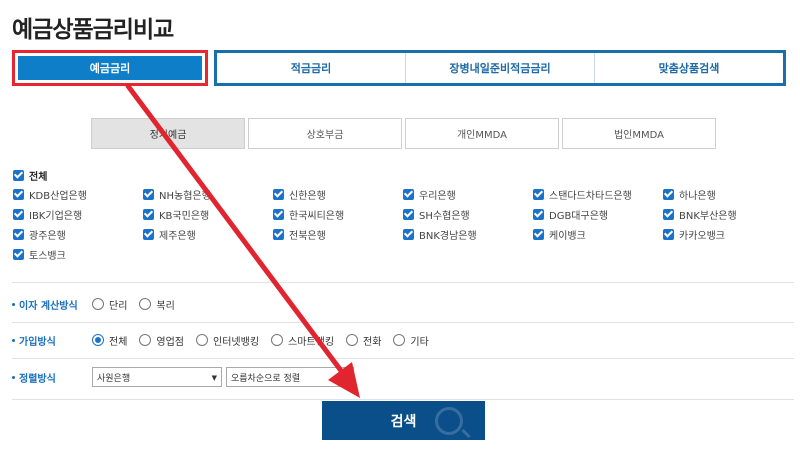 This screenshot has height=461, width=800. What do you see at coordinates (52, 340) in the screenshot?
I see `join-method-label: 가입방식` at bounding box center [52, 340].